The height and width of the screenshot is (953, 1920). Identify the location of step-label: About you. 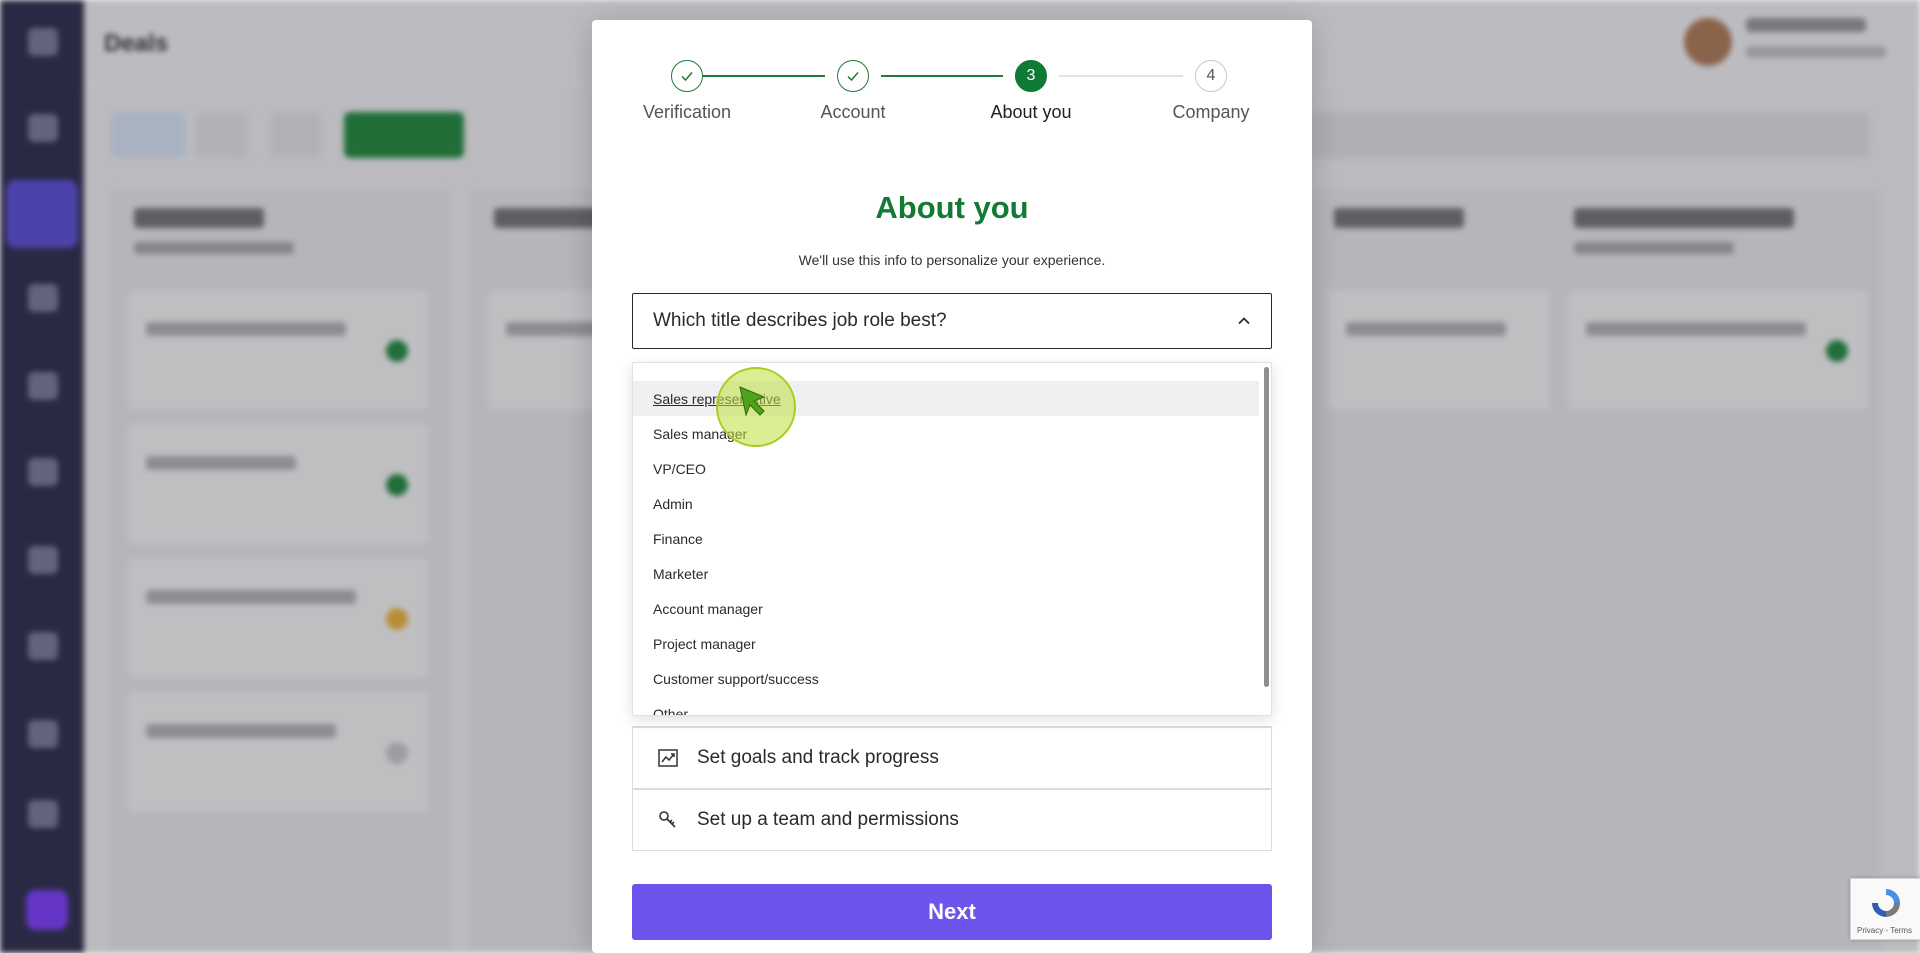
(1031, 112).